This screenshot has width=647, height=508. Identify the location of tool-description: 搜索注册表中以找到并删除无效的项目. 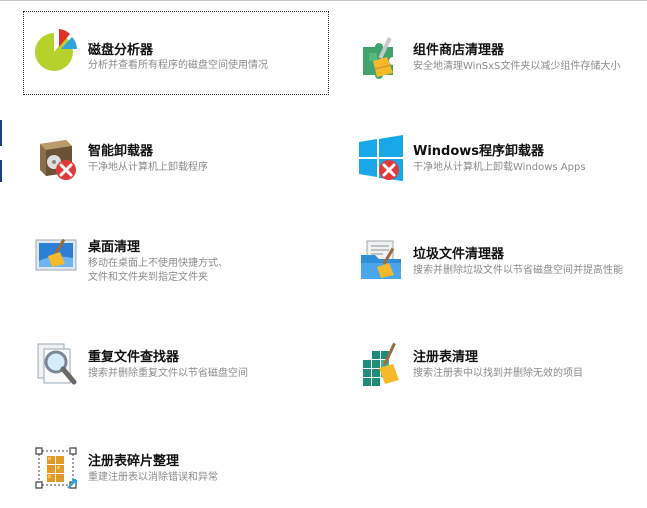
(498, 373).